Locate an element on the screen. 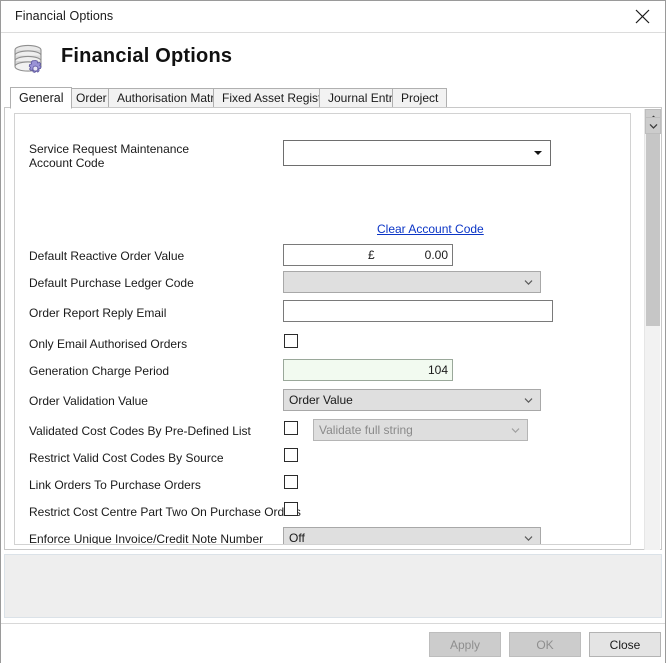 The height and width of the screenshot is (663, 666). generation-charge-period-value: 104 is located at coordinates (437, 370).